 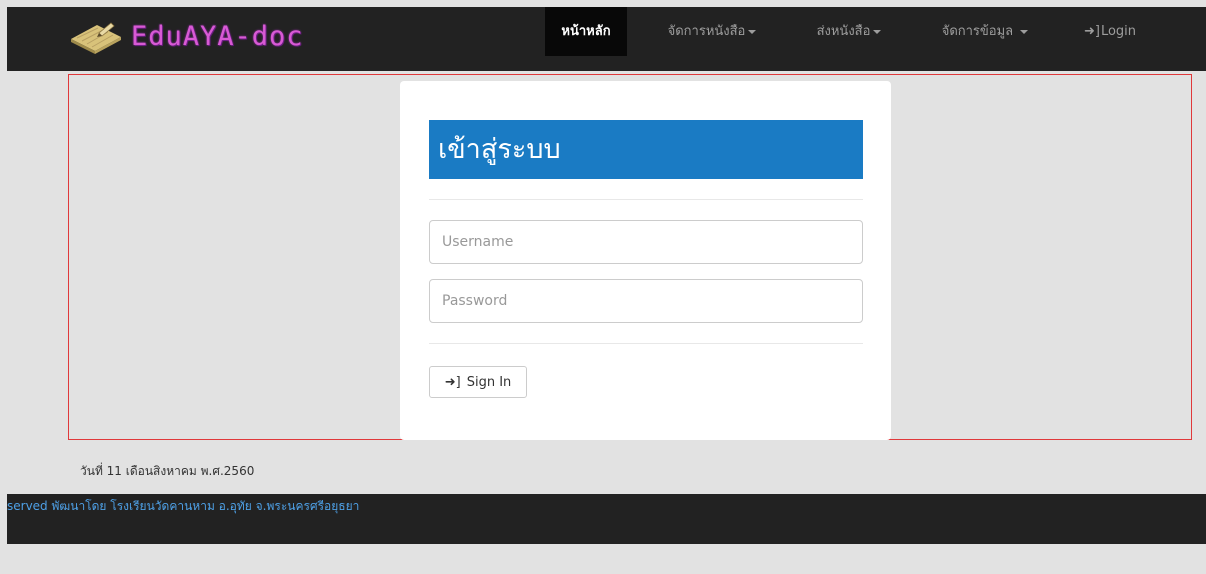 I want to click on nav-manage-data-dropdown: จัดการข้อมูล, so click(x=985, y=31).